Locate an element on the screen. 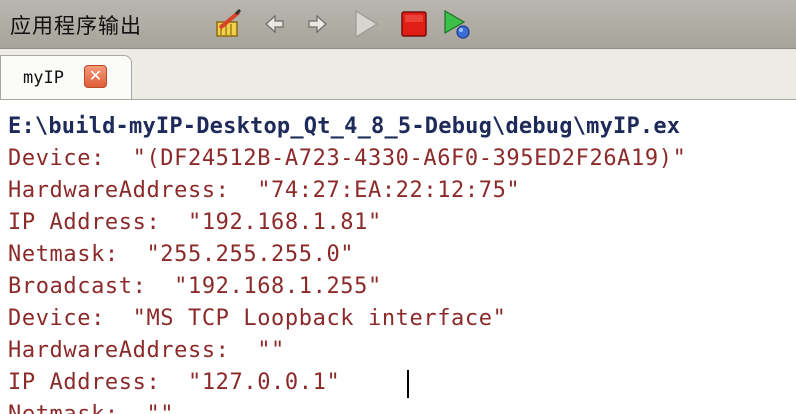 The width and height of the screenshot is (796, 414). panel-title: 应用程序输出 is located at coordinates (76, 26).